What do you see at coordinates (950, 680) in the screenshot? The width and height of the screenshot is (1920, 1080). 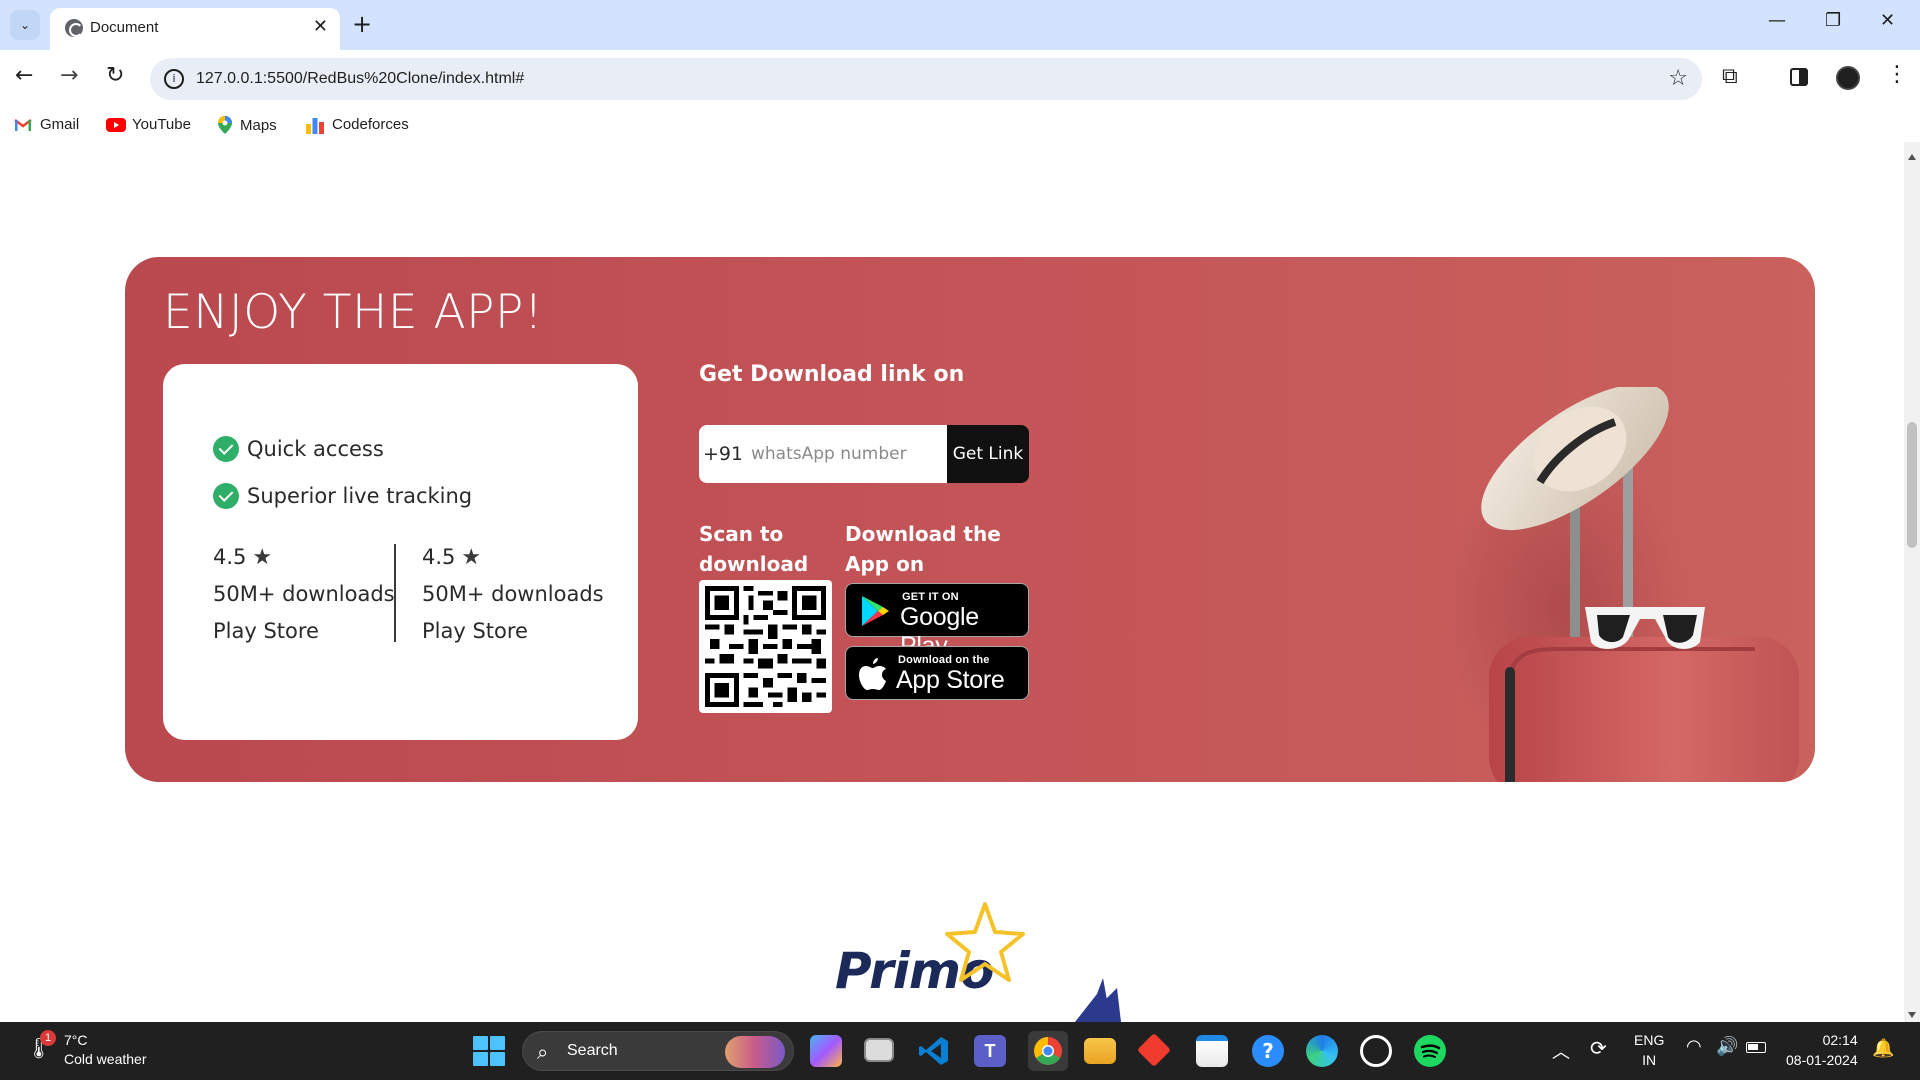 I see `app-store-big-text: App Store` at bounding box center [950, 680].